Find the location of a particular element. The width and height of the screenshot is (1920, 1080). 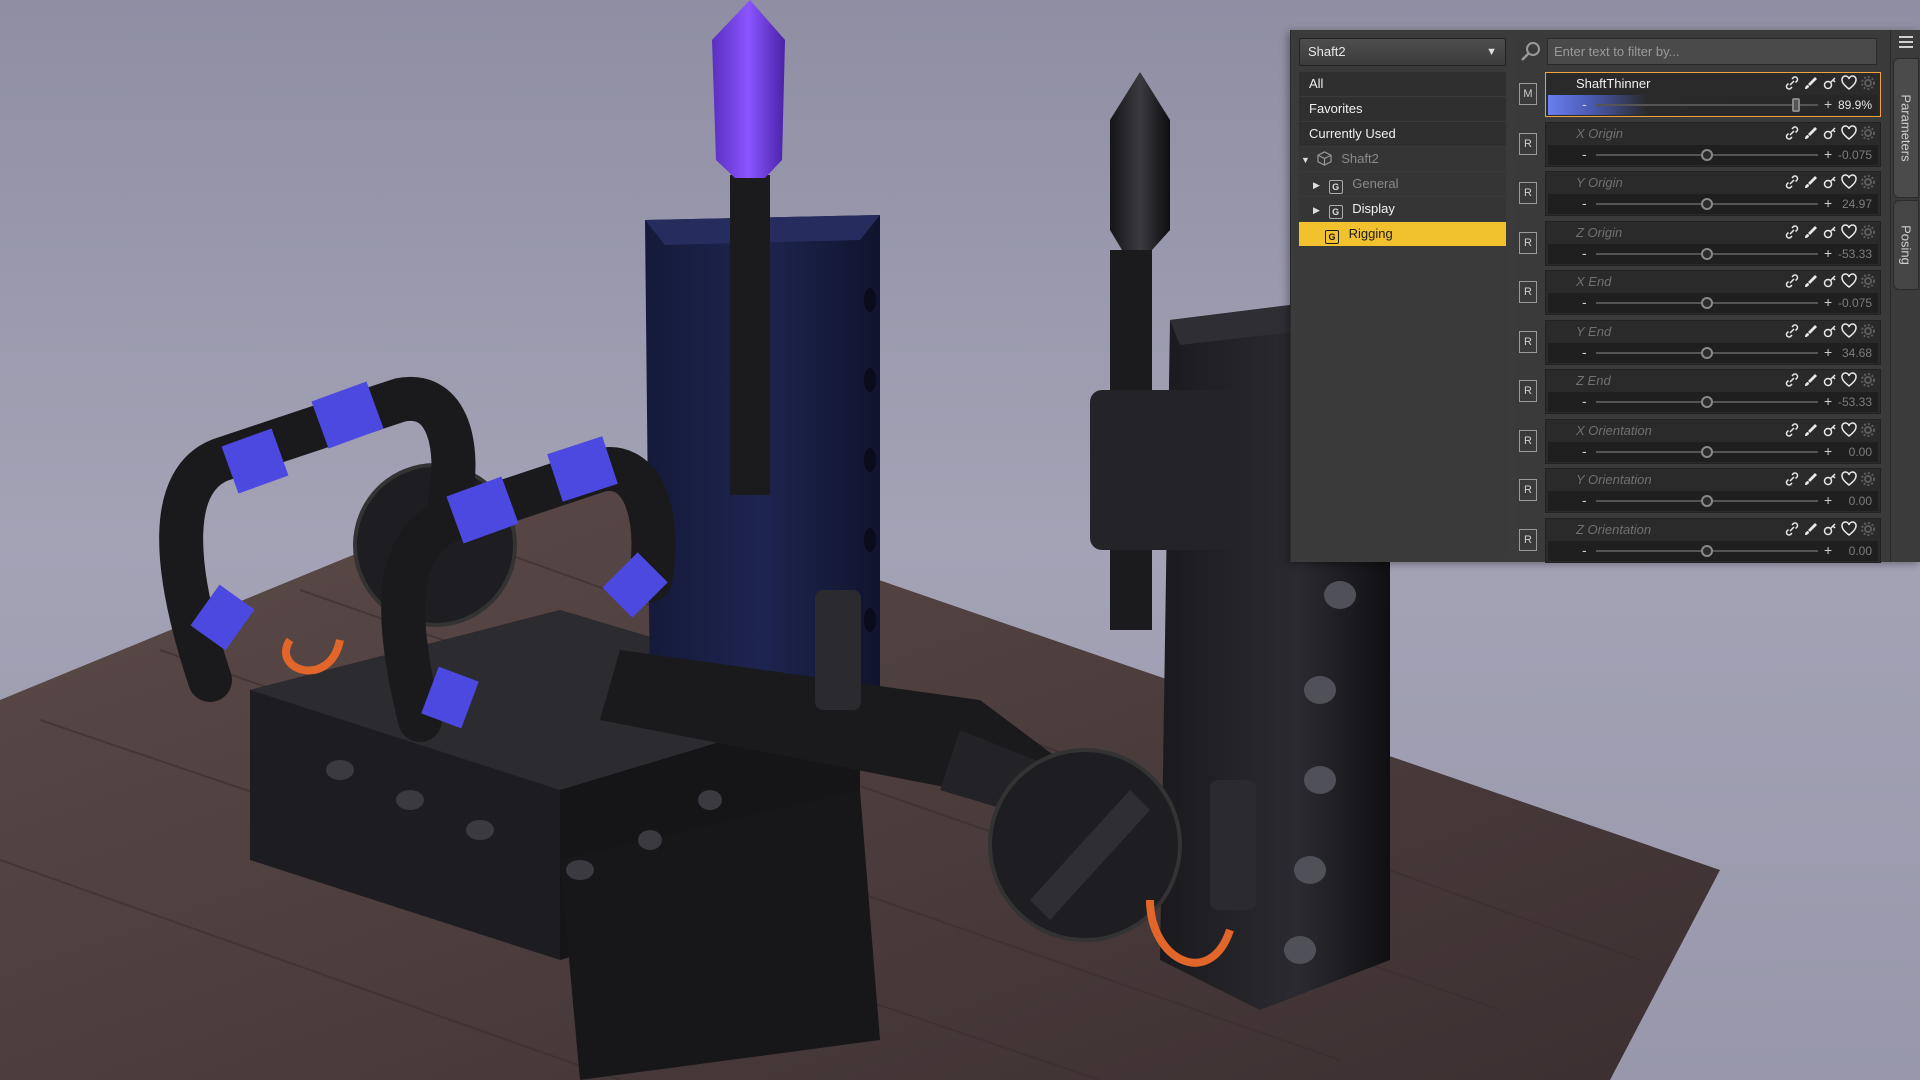

group-item-display: ▶ G Display is located at coordinates (1402, 209).